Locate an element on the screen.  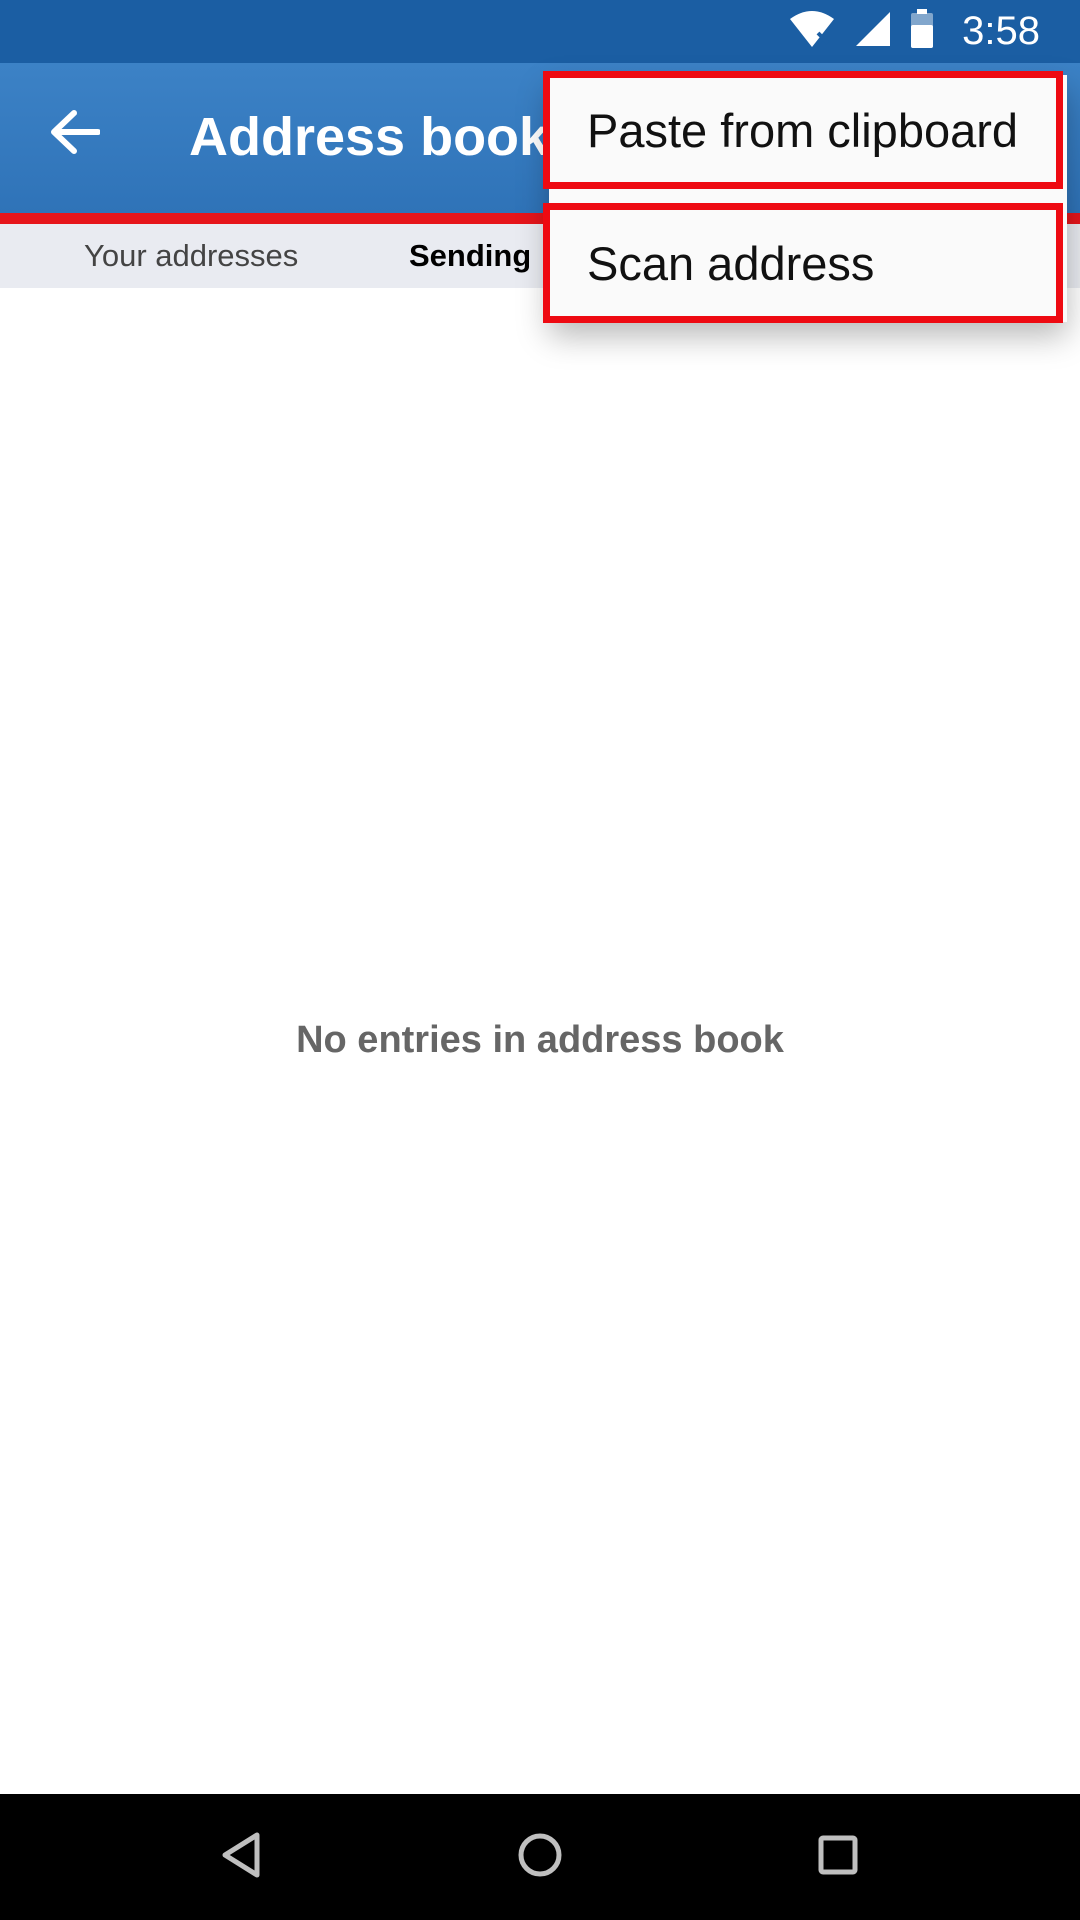
recents-square-icon is located at coordinates (838, 1857).